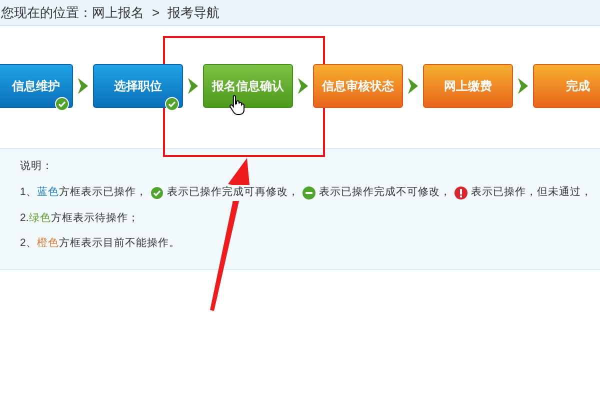 This screenshot has height=401, width=600. What do you see at coordinates (358, 86) in the screenshot?
I see `step-button: 信息审核状态` at bounding box center [358, 86].